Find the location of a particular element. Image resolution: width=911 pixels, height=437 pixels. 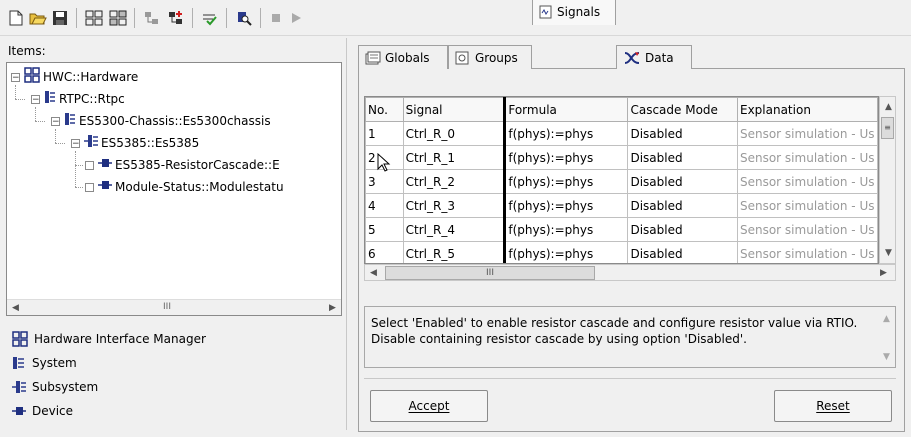

description-vertical-scrollbar: ▲ ▼ is located at coordinates (886, 337).